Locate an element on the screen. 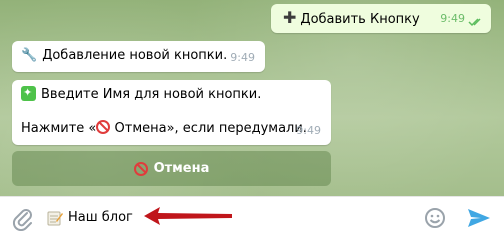  incoming-message: 🔧 Добавление новой кнопки. 9:49 is located at coordinates (138, 56).